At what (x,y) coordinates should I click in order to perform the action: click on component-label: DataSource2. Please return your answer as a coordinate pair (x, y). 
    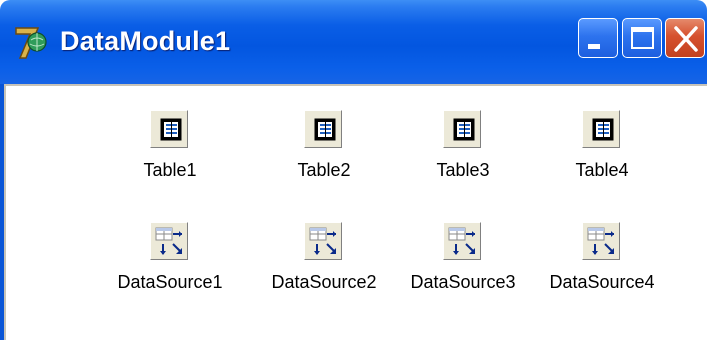
    Looking at the image, I should click on (324, 282).